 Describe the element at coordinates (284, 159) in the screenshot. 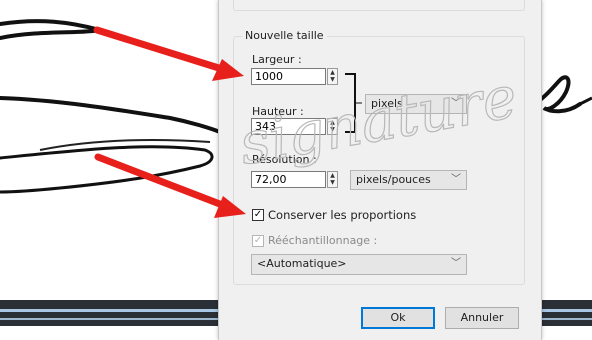

I see `resolution-label: Résolution :` at that location.